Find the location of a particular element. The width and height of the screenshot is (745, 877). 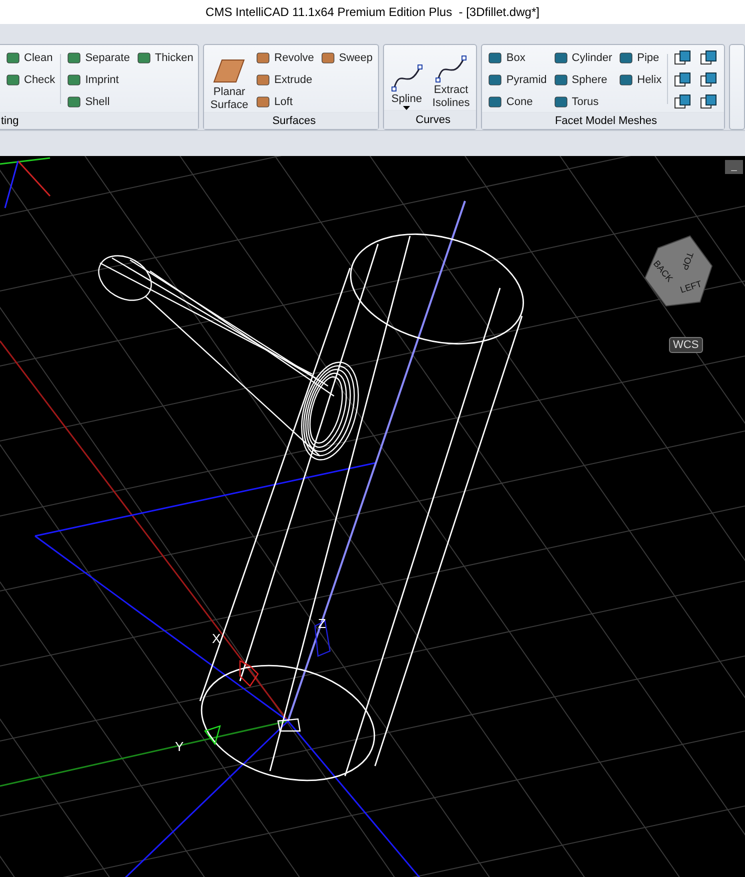

ucs-badge: WCS is located at coordinates (686, 345).